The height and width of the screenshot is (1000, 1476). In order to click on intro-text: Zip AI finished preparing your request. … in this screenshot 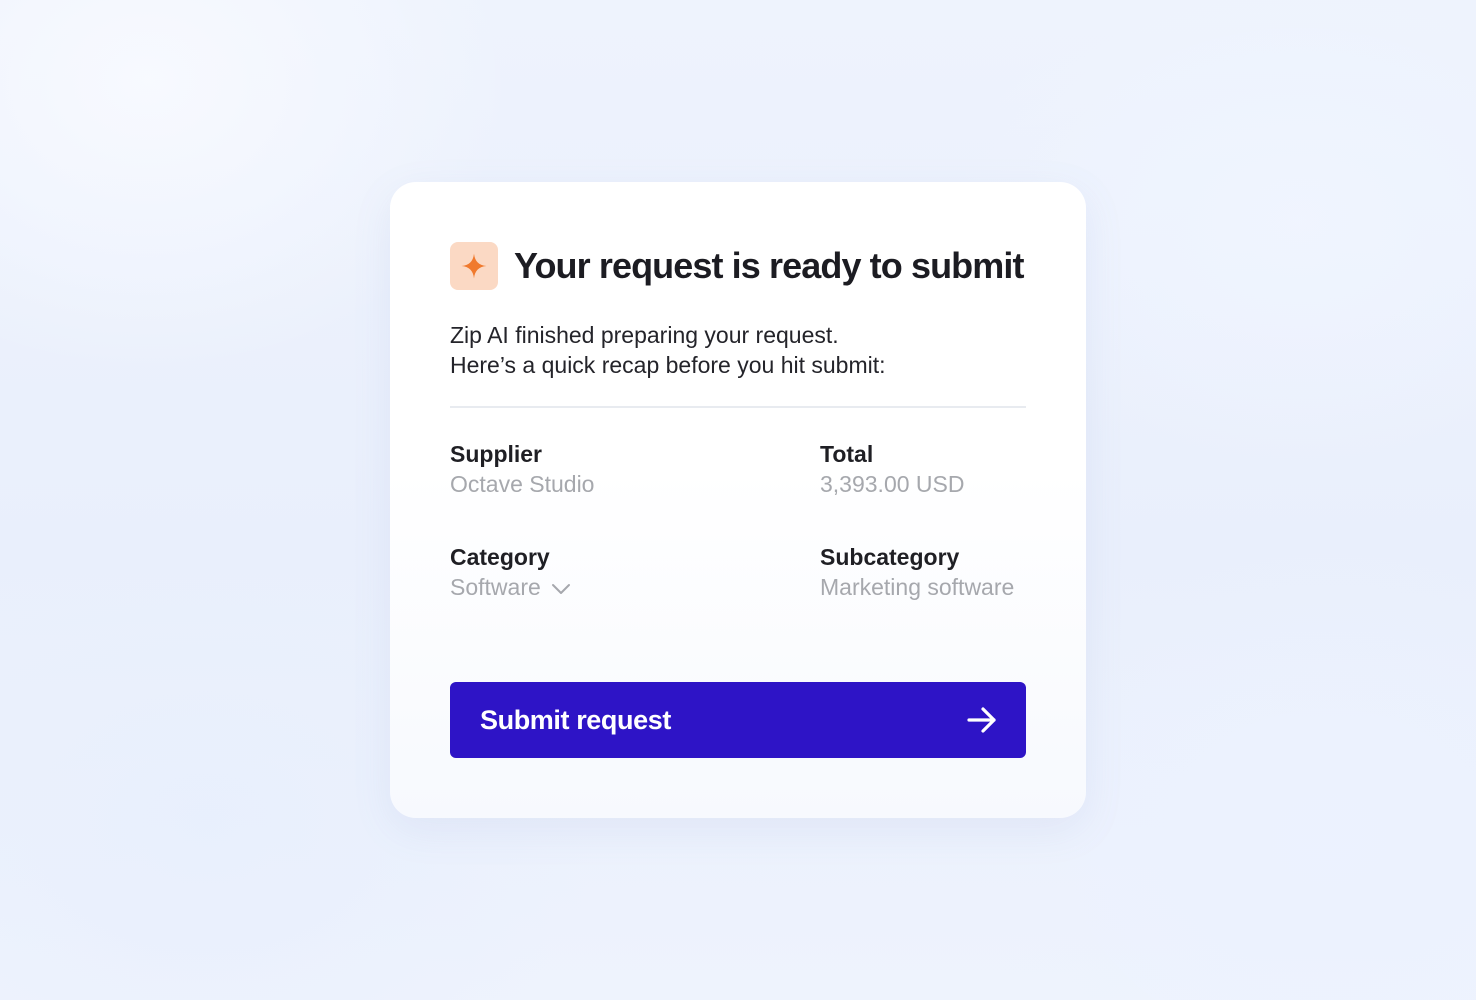, I will do `click(738, 350)`.